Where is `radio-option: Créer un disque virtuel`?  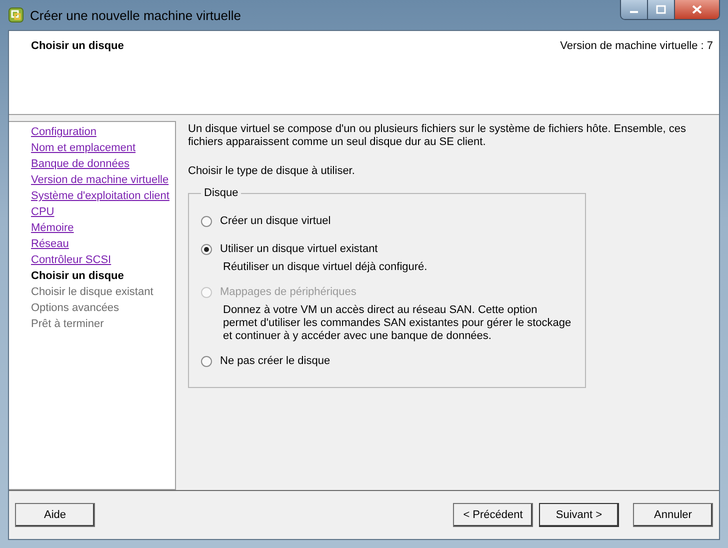 radio-option: Créer un disque virtuel is located at coordinates (387, 221).